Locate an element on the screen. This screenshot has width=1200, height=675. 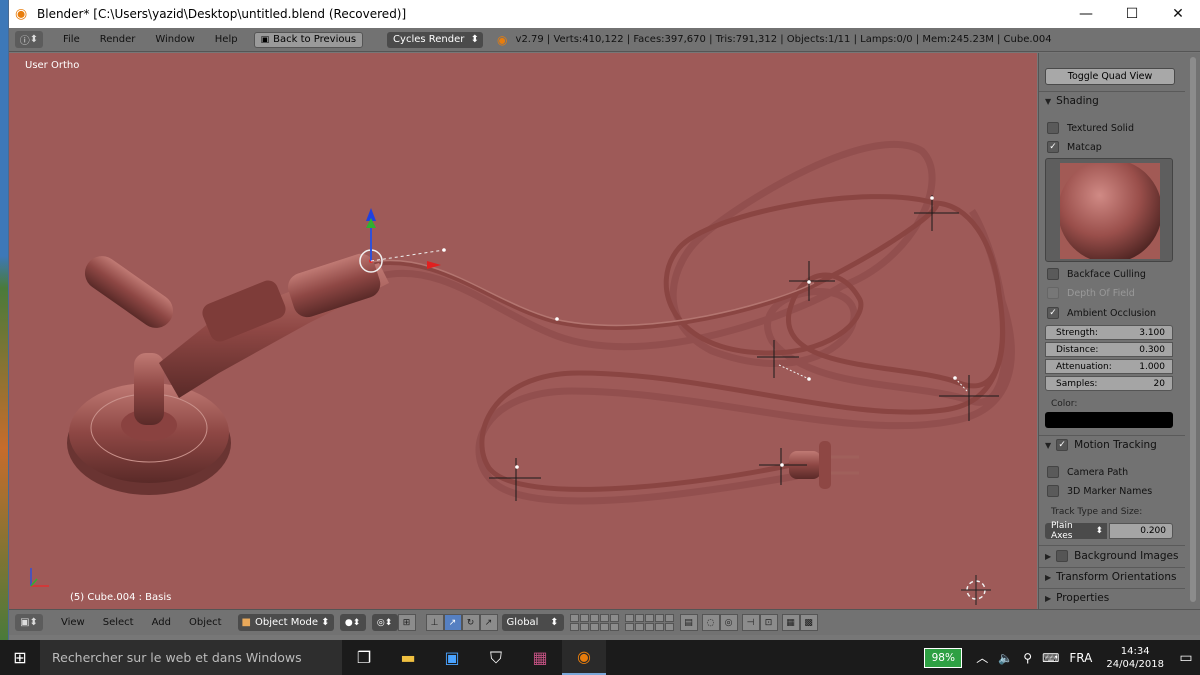
scrollbar-thumb is located at coordinates (1193, 329).